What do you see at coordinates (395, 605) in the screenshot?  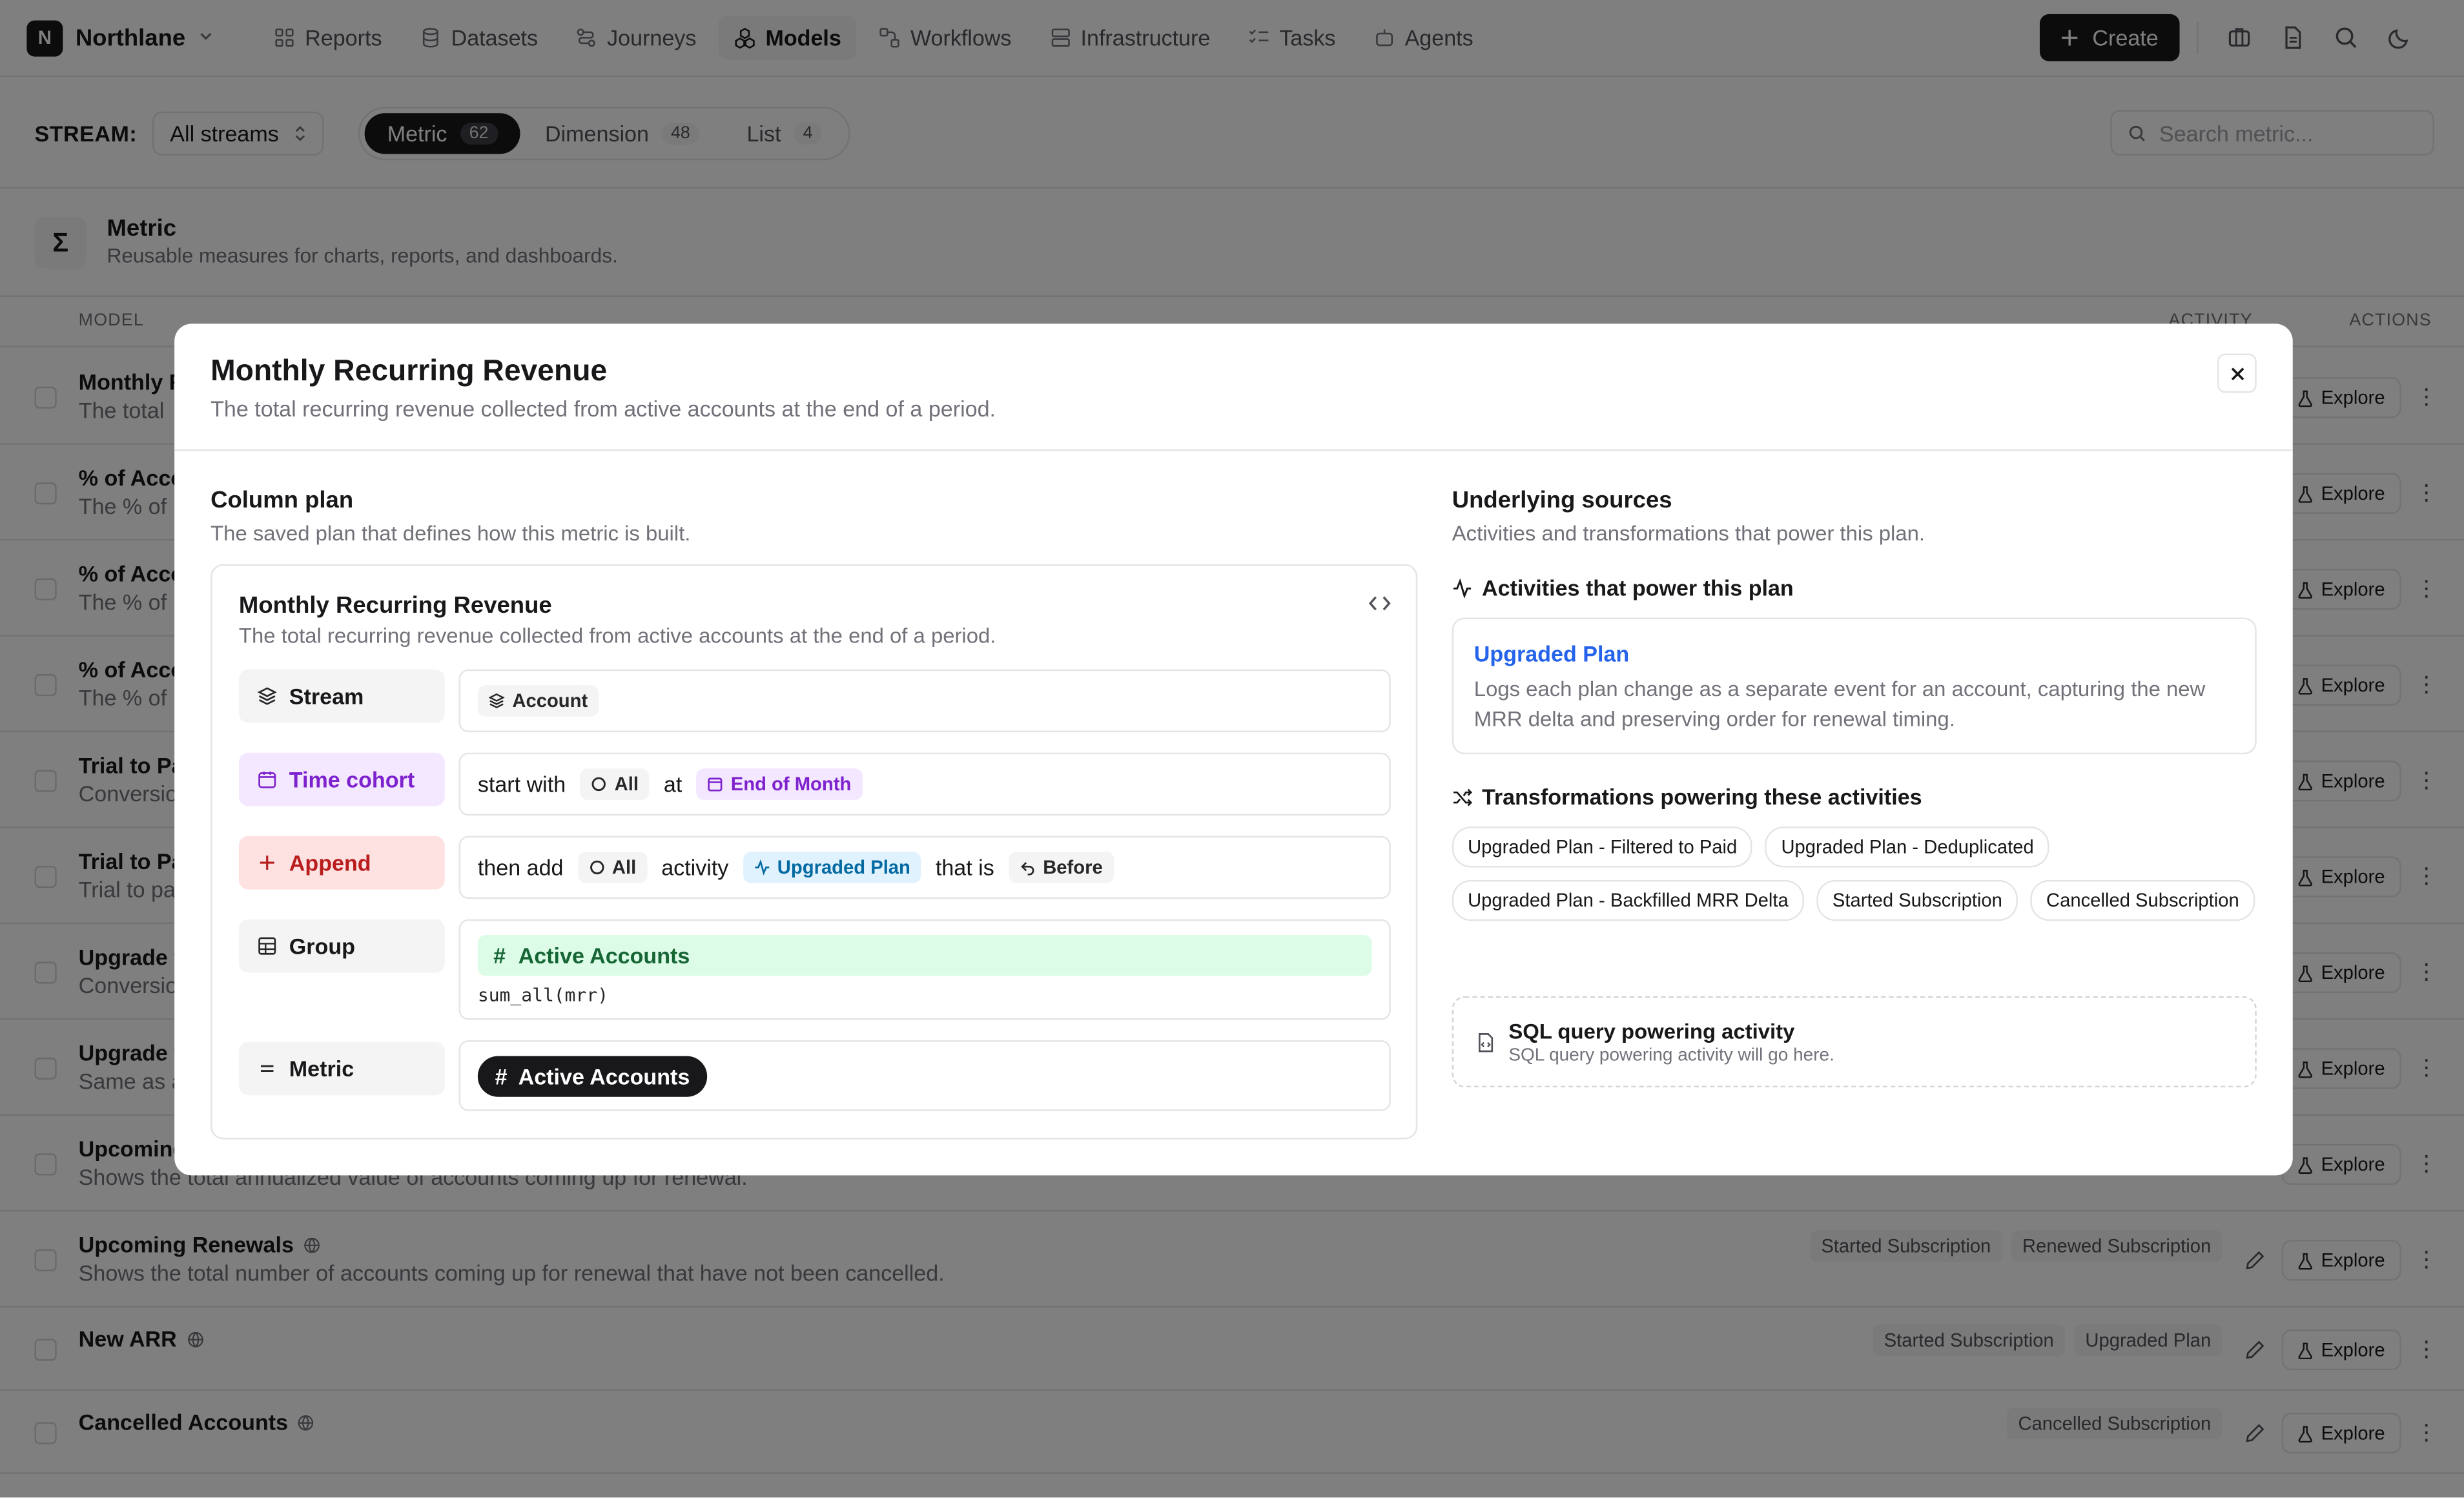 I see `plan-title: Monthly Recurring Revenue` at bounding box center [395, 605].